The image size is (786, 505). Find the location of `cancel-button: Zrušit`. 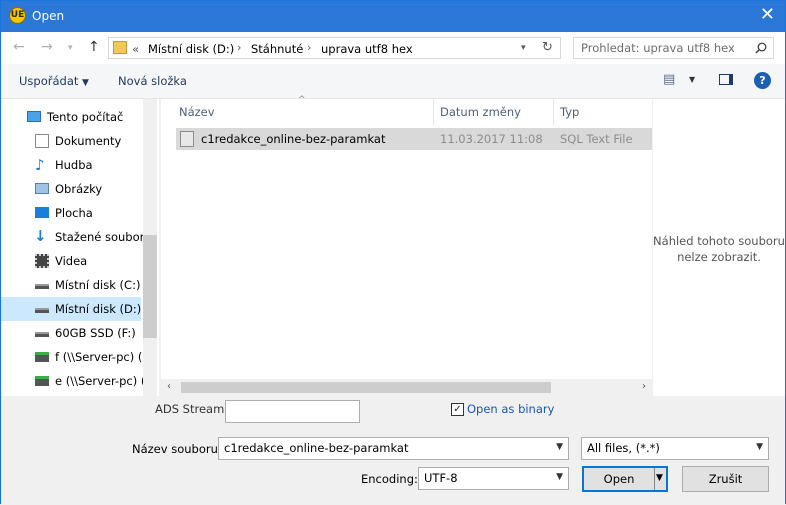

cancel-button: Zrušit is located at coordinates (725, 479).